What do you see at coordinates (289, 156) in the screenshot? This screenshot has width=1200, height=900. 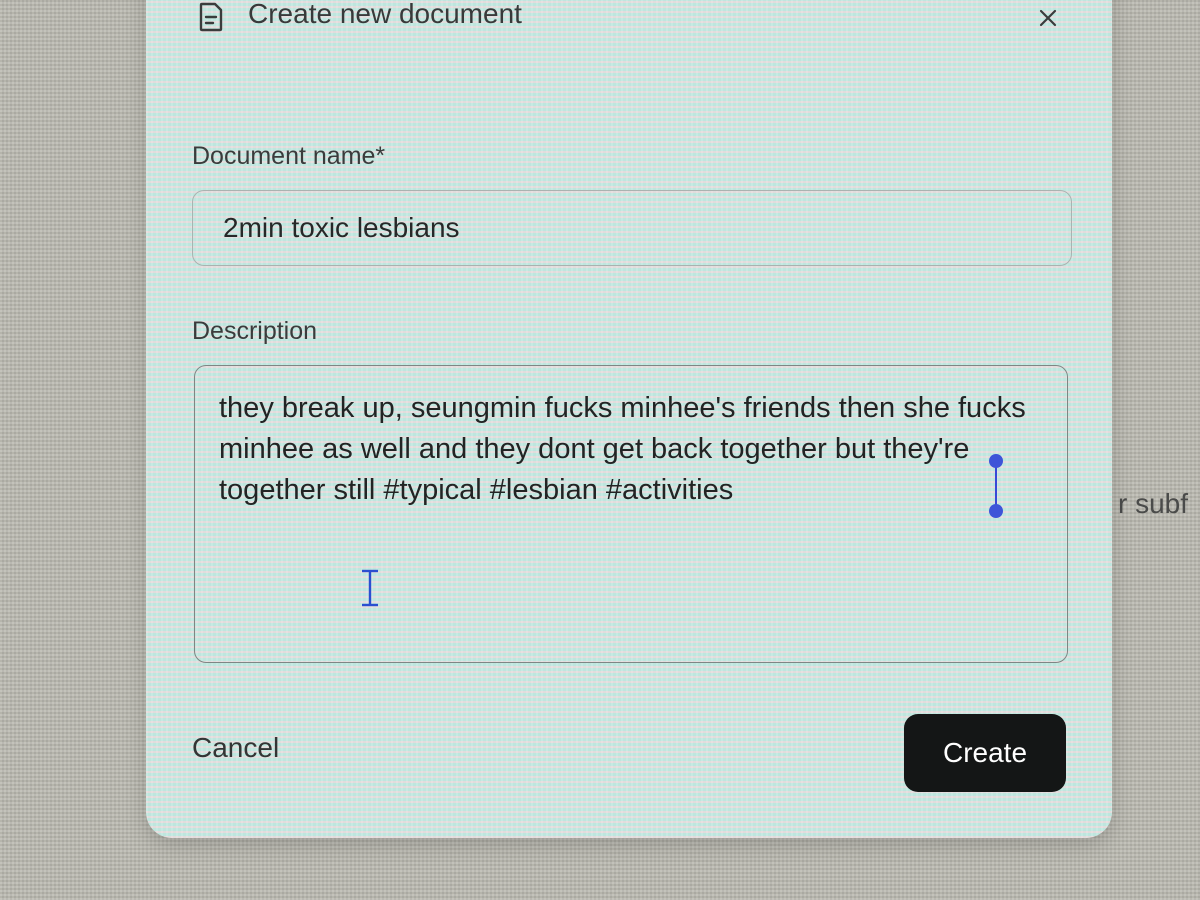 I see `document-name-label: Document name*` at bounding box center [289, 156].